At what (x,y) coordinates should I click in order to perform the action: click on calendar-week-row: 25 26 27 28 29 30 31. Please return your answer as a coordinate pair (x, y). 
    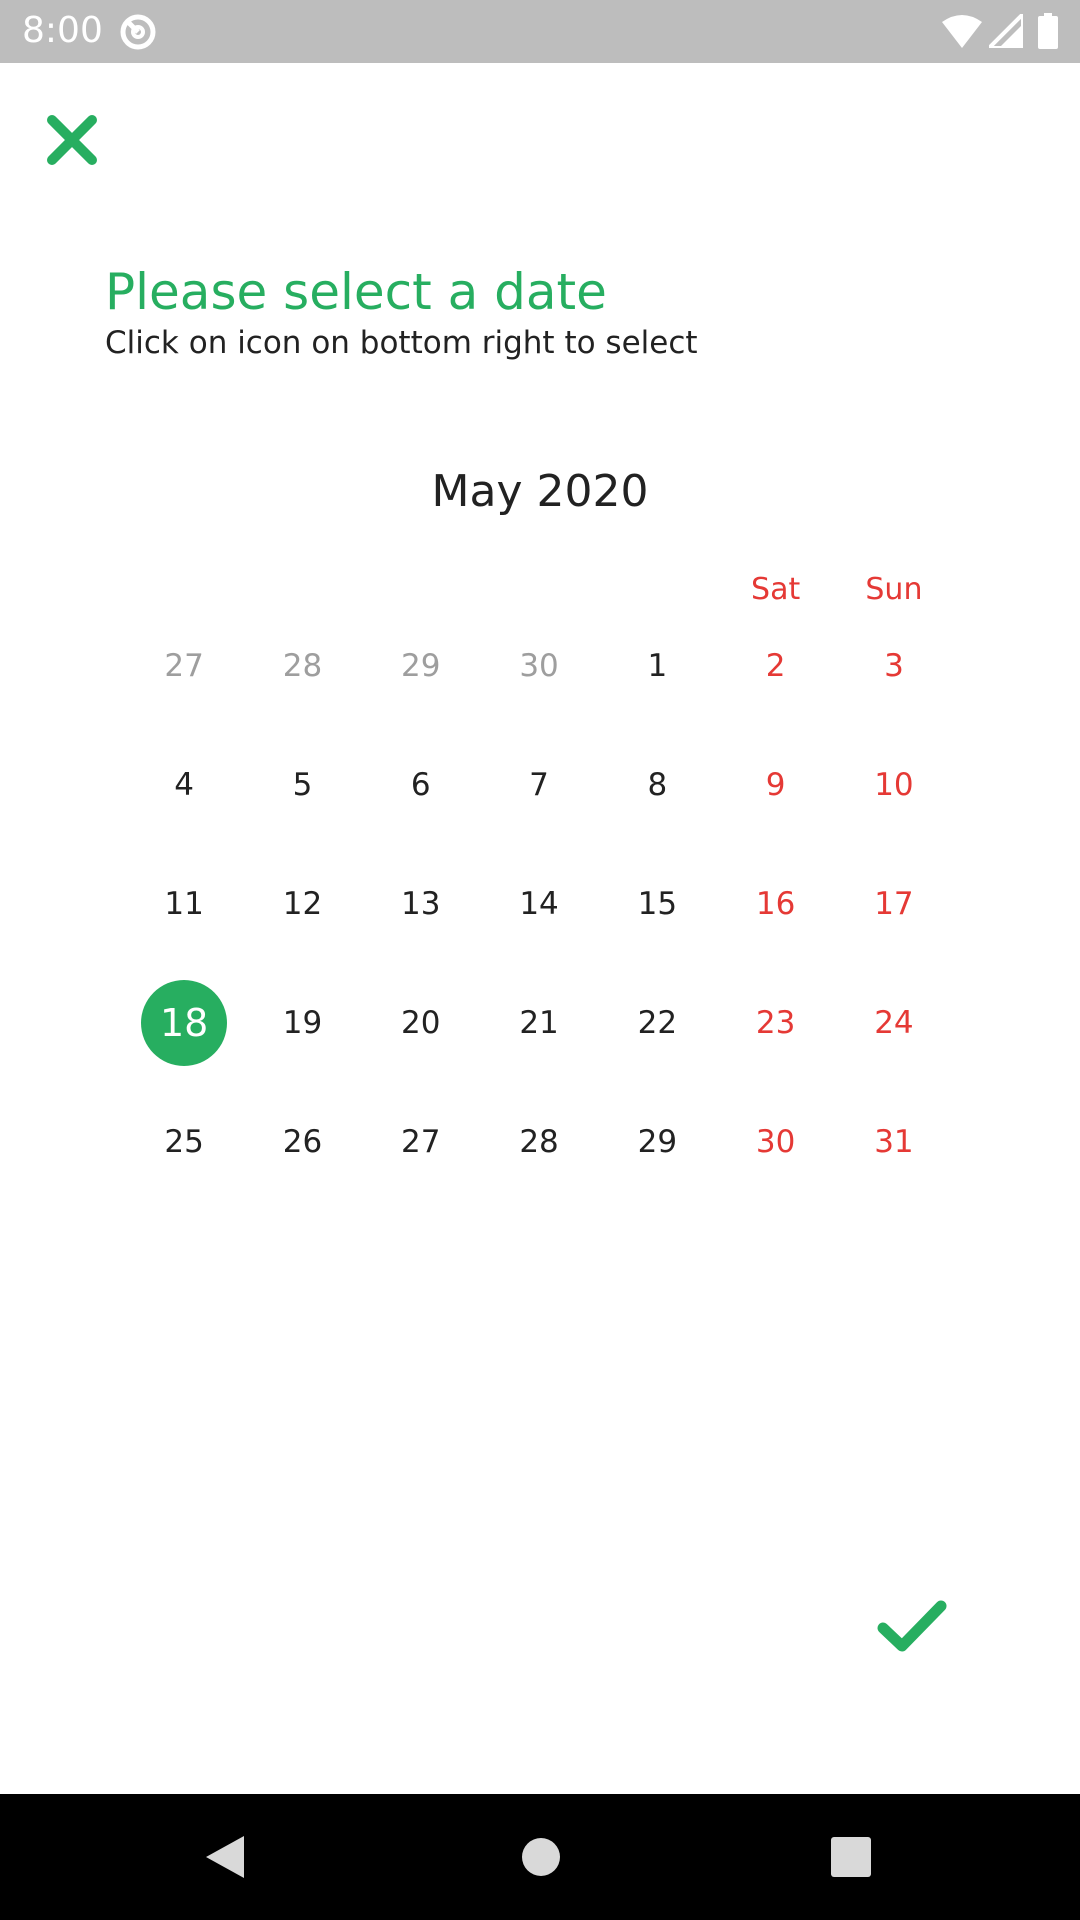
    Looking at the image, I should click on (540, 1142).